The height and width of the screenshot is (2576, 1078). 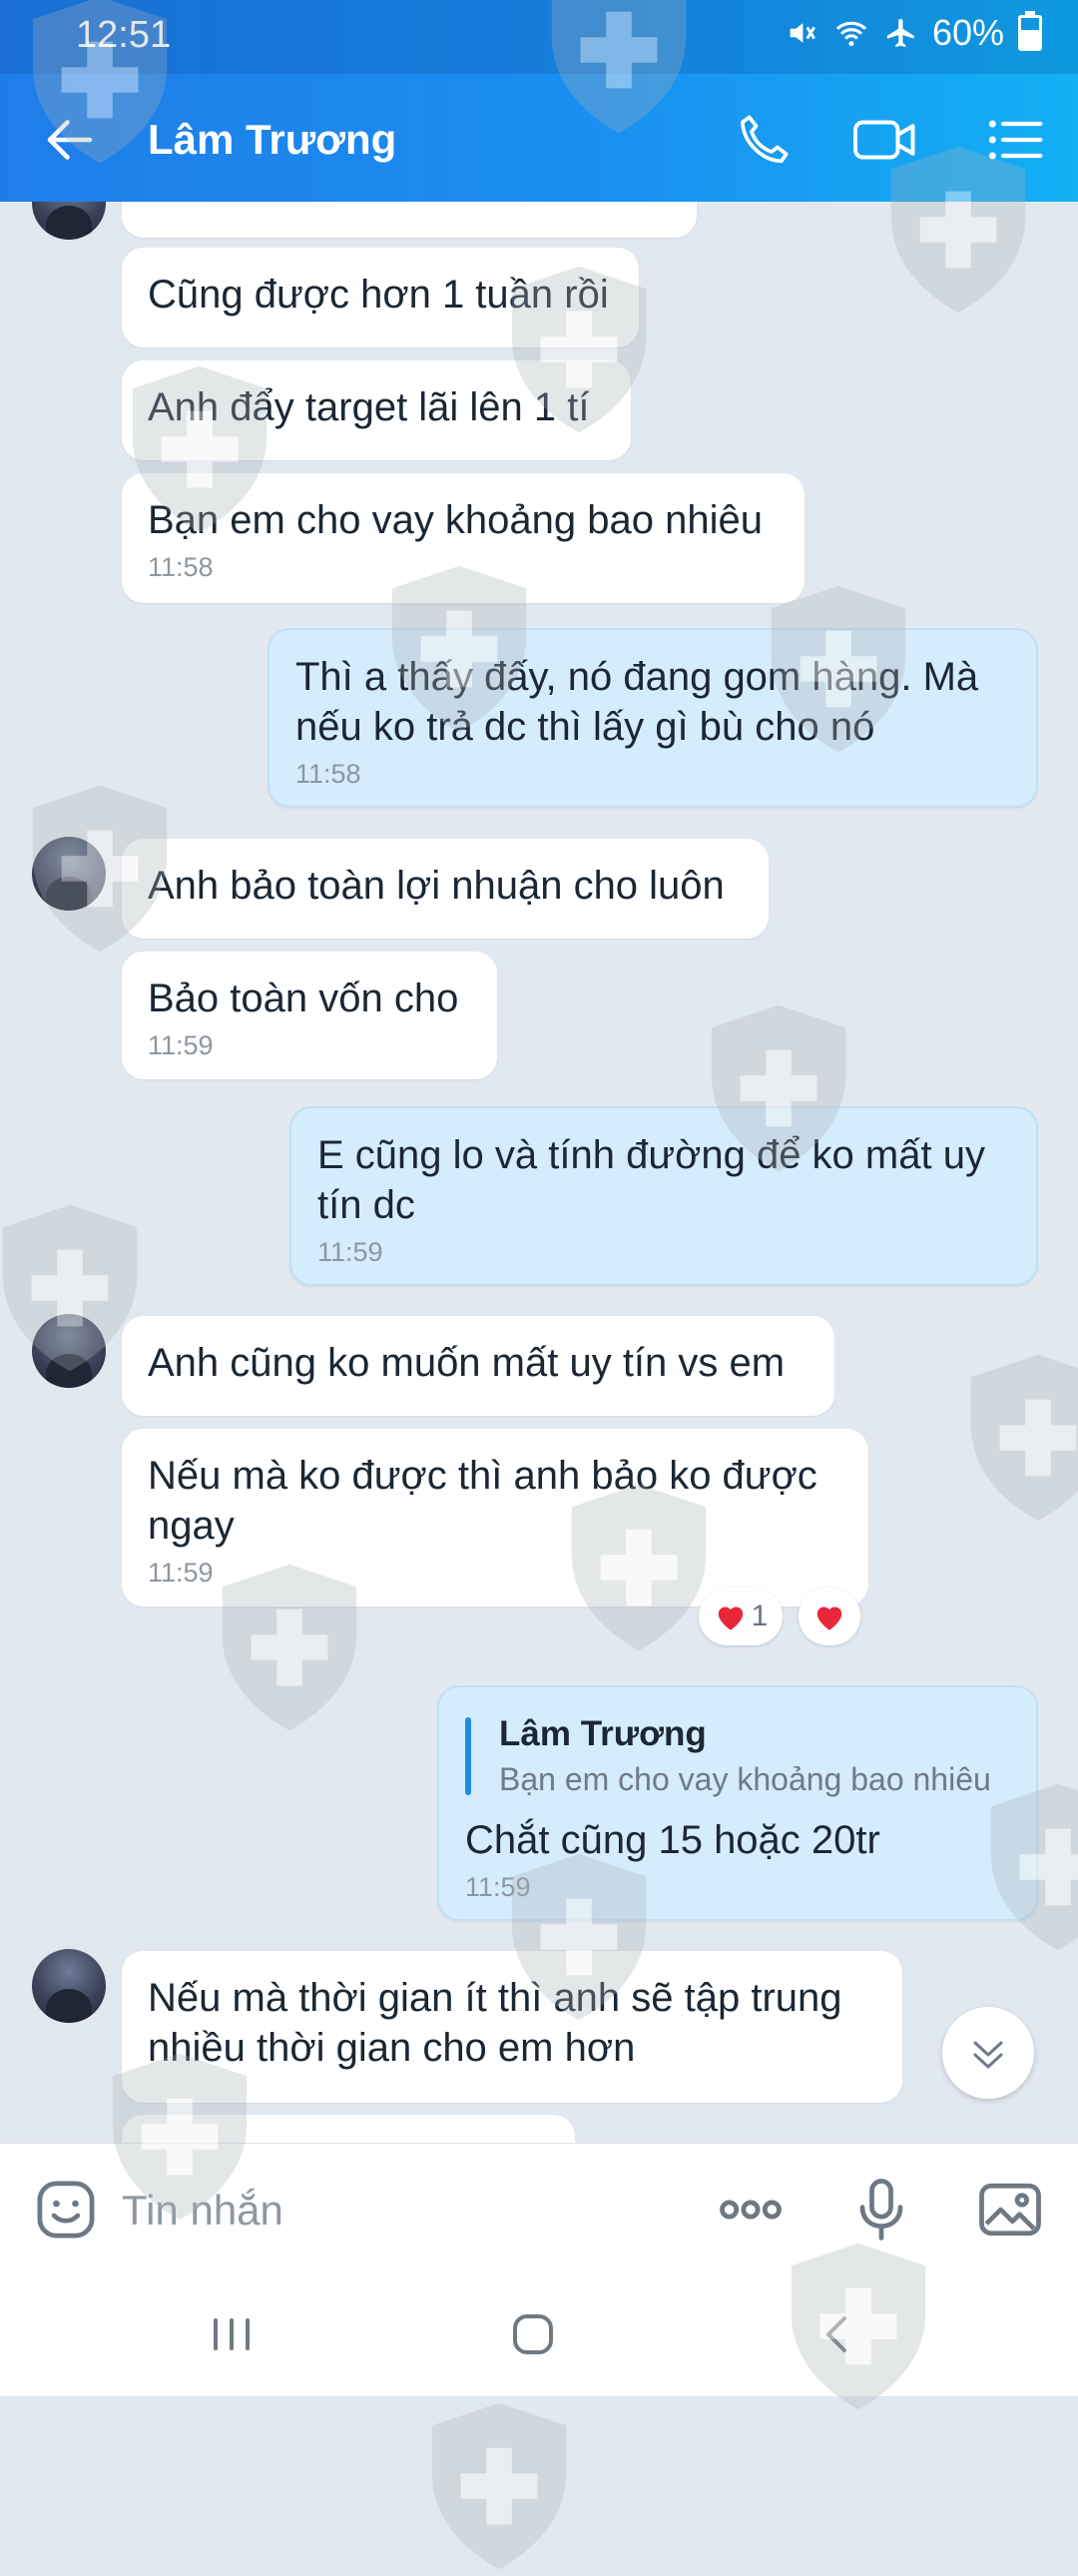 I want to click on system-navigation-bar, so click(x=539, y=2335).